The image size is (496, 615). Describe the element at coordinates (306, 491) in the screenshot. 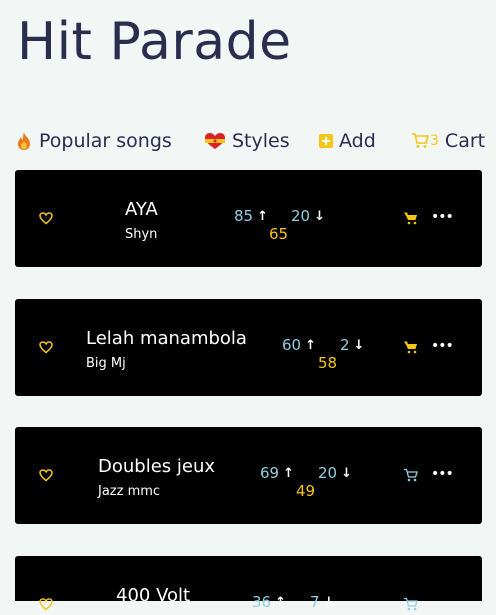

I see `song-score: 49` at that location.